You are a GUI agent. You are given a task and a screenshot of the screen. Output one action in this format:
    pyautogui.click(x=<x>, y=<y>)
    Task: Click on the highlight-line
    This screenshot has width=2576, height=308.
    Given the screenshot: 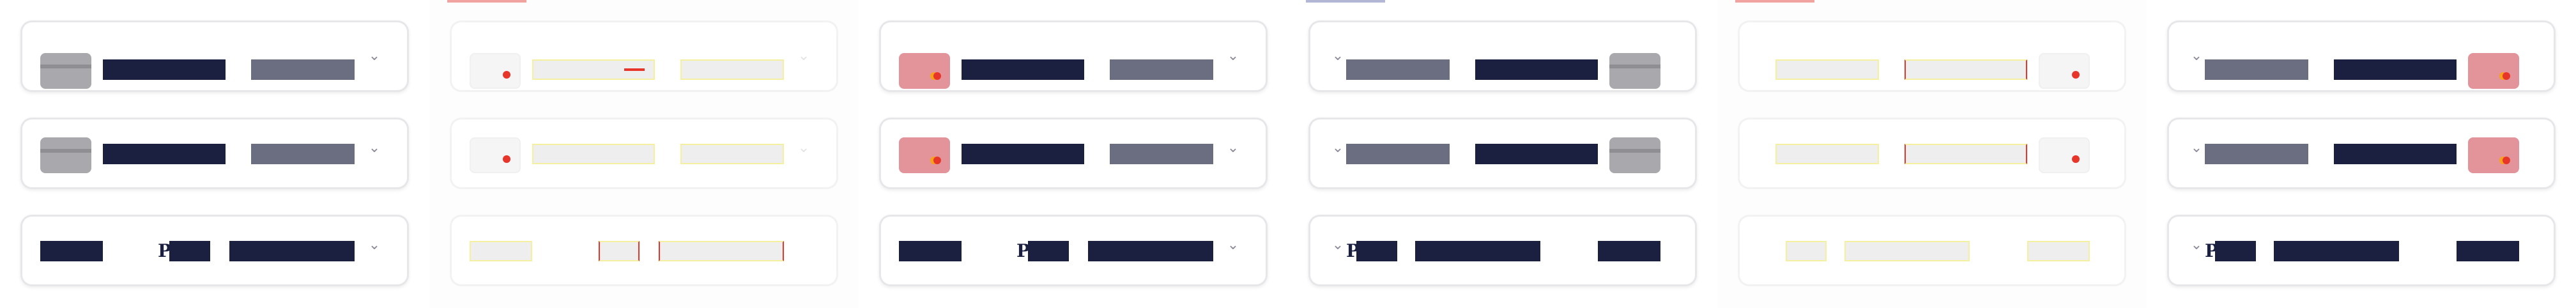 What is the action you would take?
    pyautogui.click(x=634, y=69)
    